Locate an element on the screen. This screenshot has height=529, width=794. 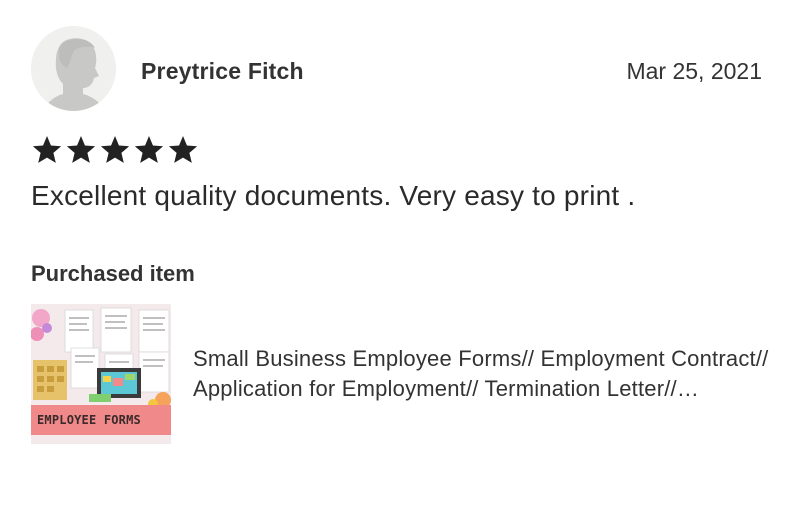
reviewer-avatar is located at coordinates (73, 68).